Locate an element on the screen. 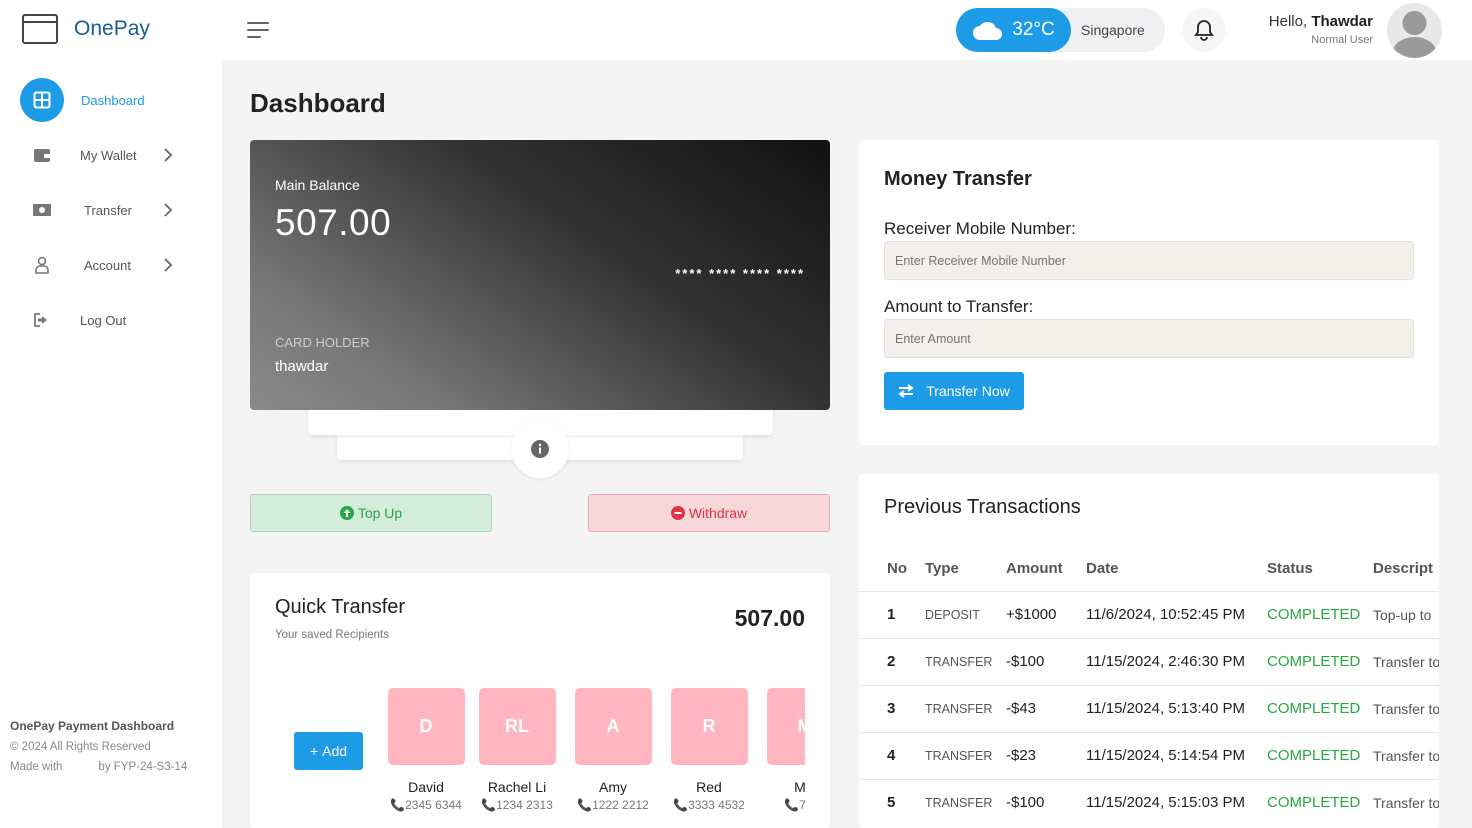  recipient-name: Amy is located at coordinates (613, 787).